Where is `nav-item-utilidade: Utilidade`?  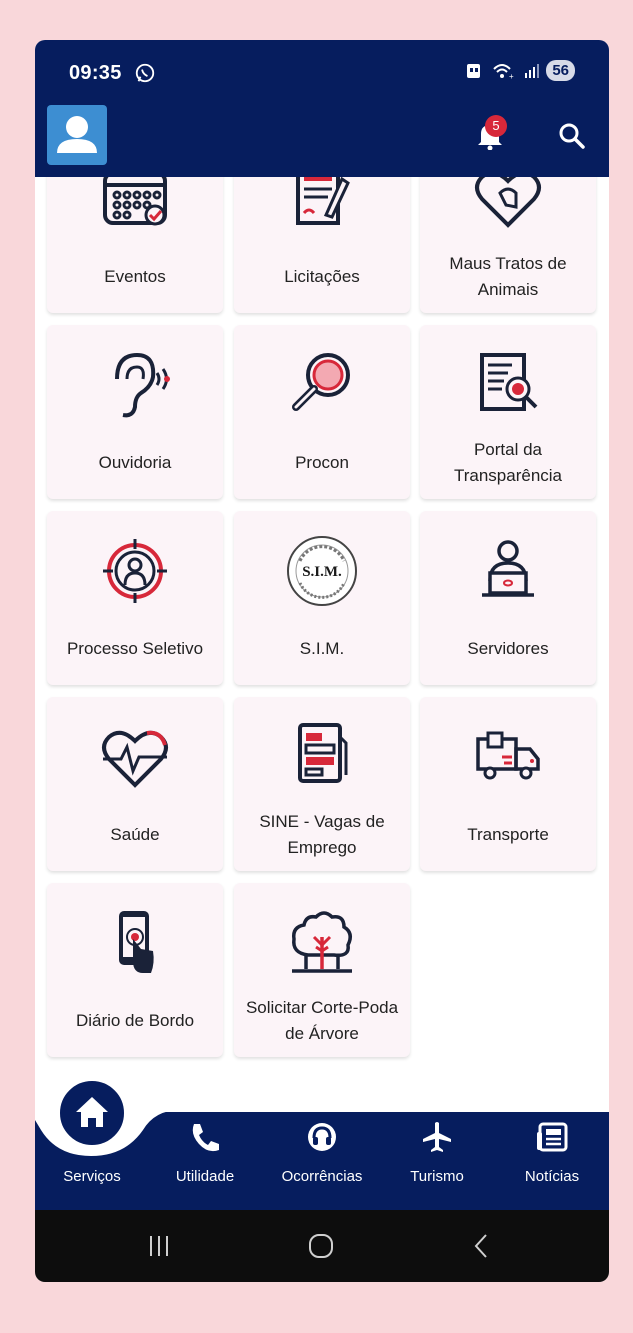
nav-item-utilidade: Utilidade is located at coordinates (205, 1176).